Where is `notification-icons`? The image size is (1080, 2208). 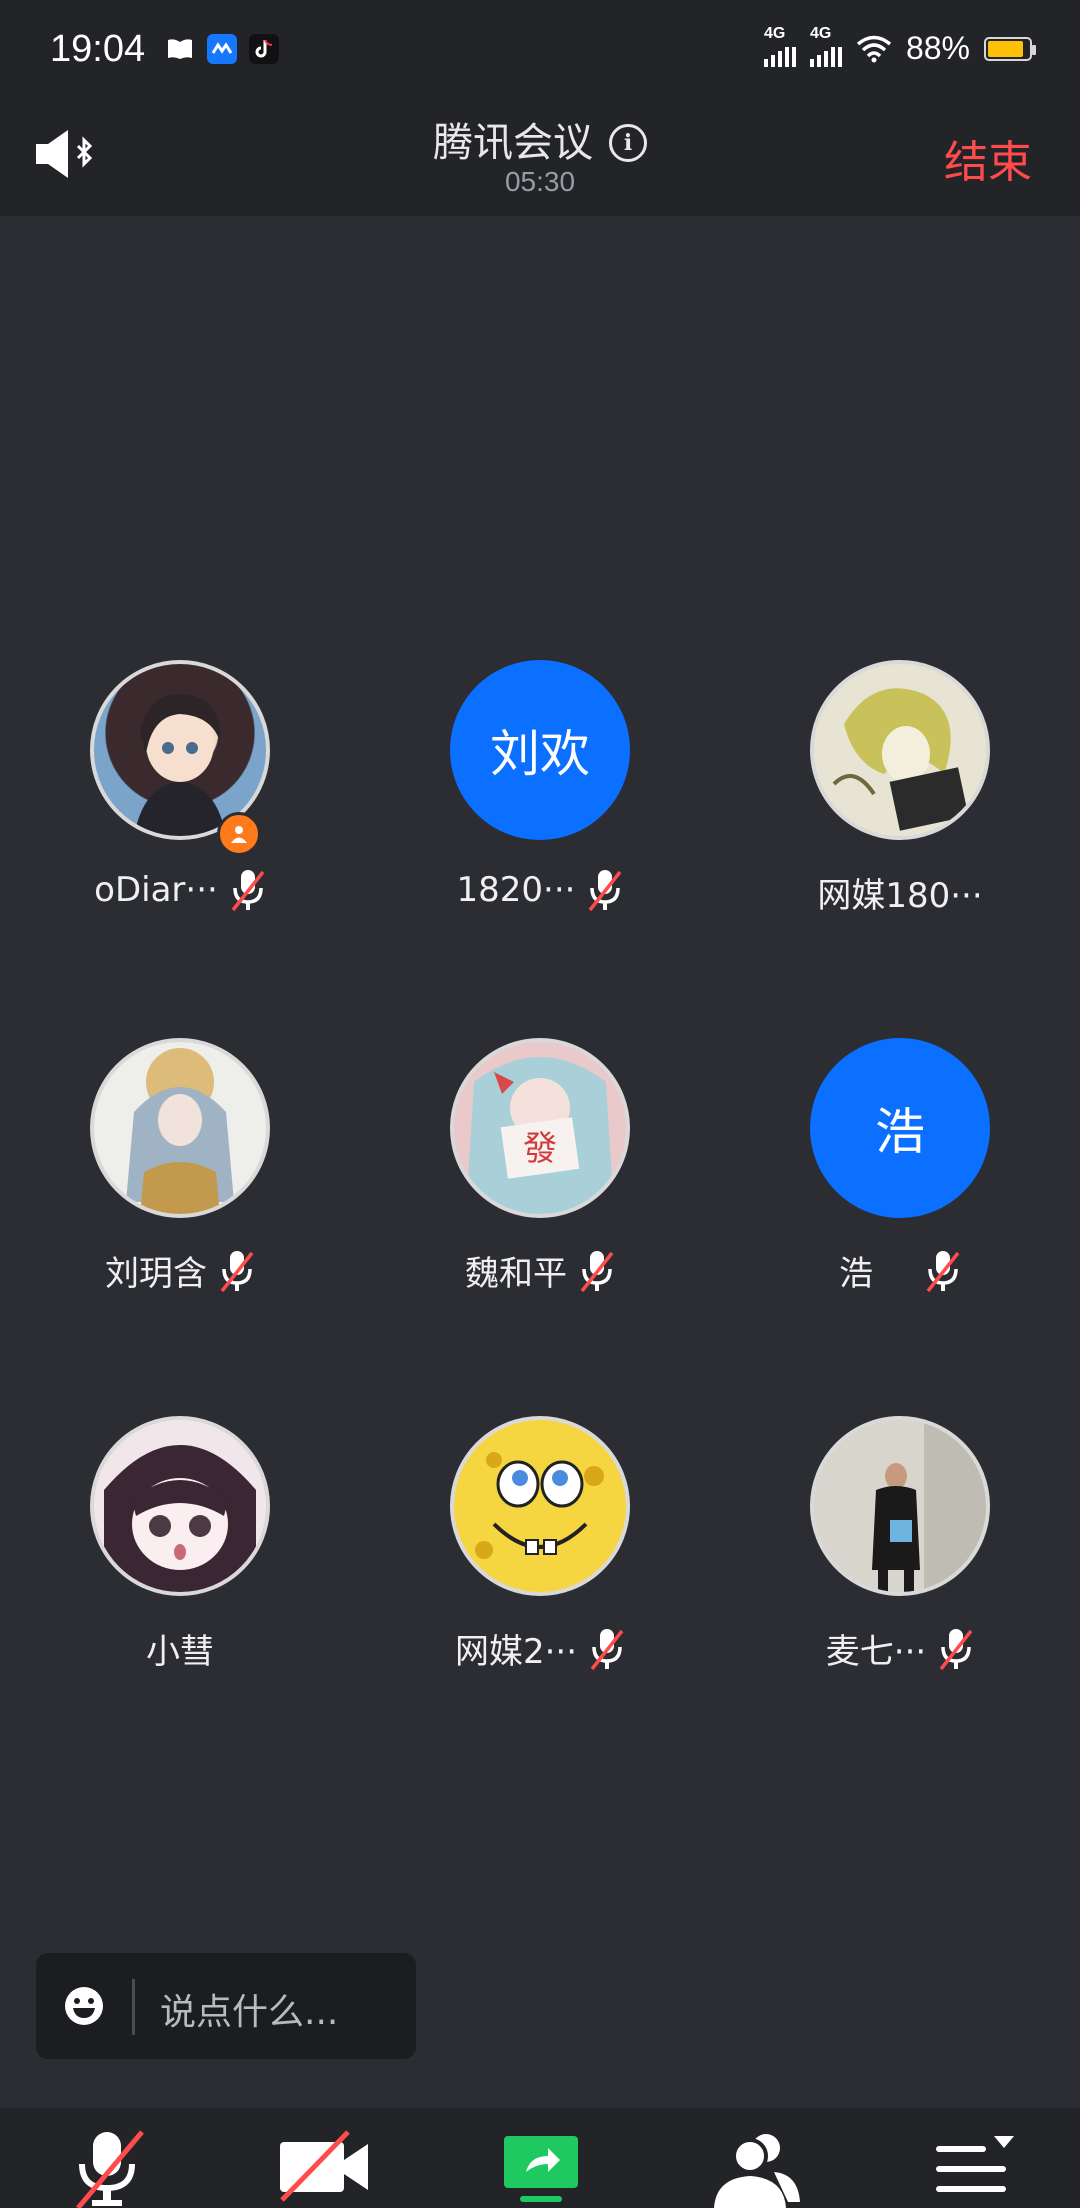
notification-icons is located at coordinates (222, 49).